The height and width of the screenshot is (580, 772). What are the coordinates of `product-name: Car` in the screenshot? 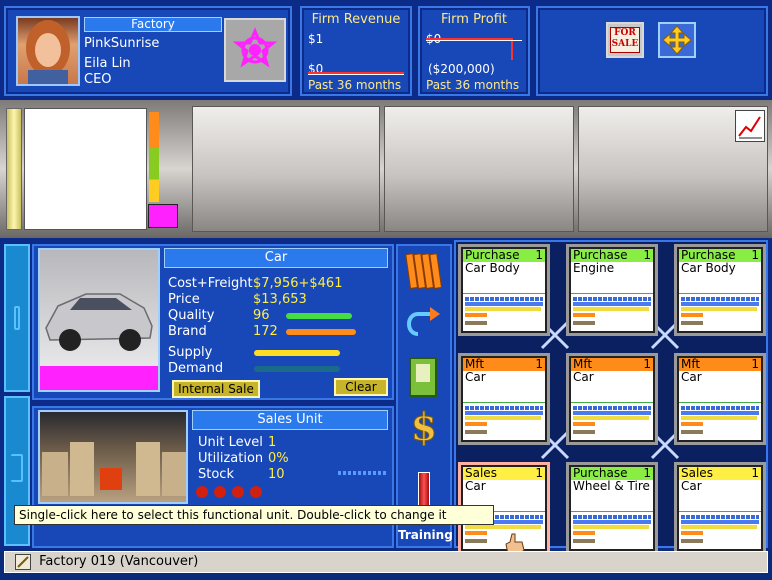 It's located at (276, 258).